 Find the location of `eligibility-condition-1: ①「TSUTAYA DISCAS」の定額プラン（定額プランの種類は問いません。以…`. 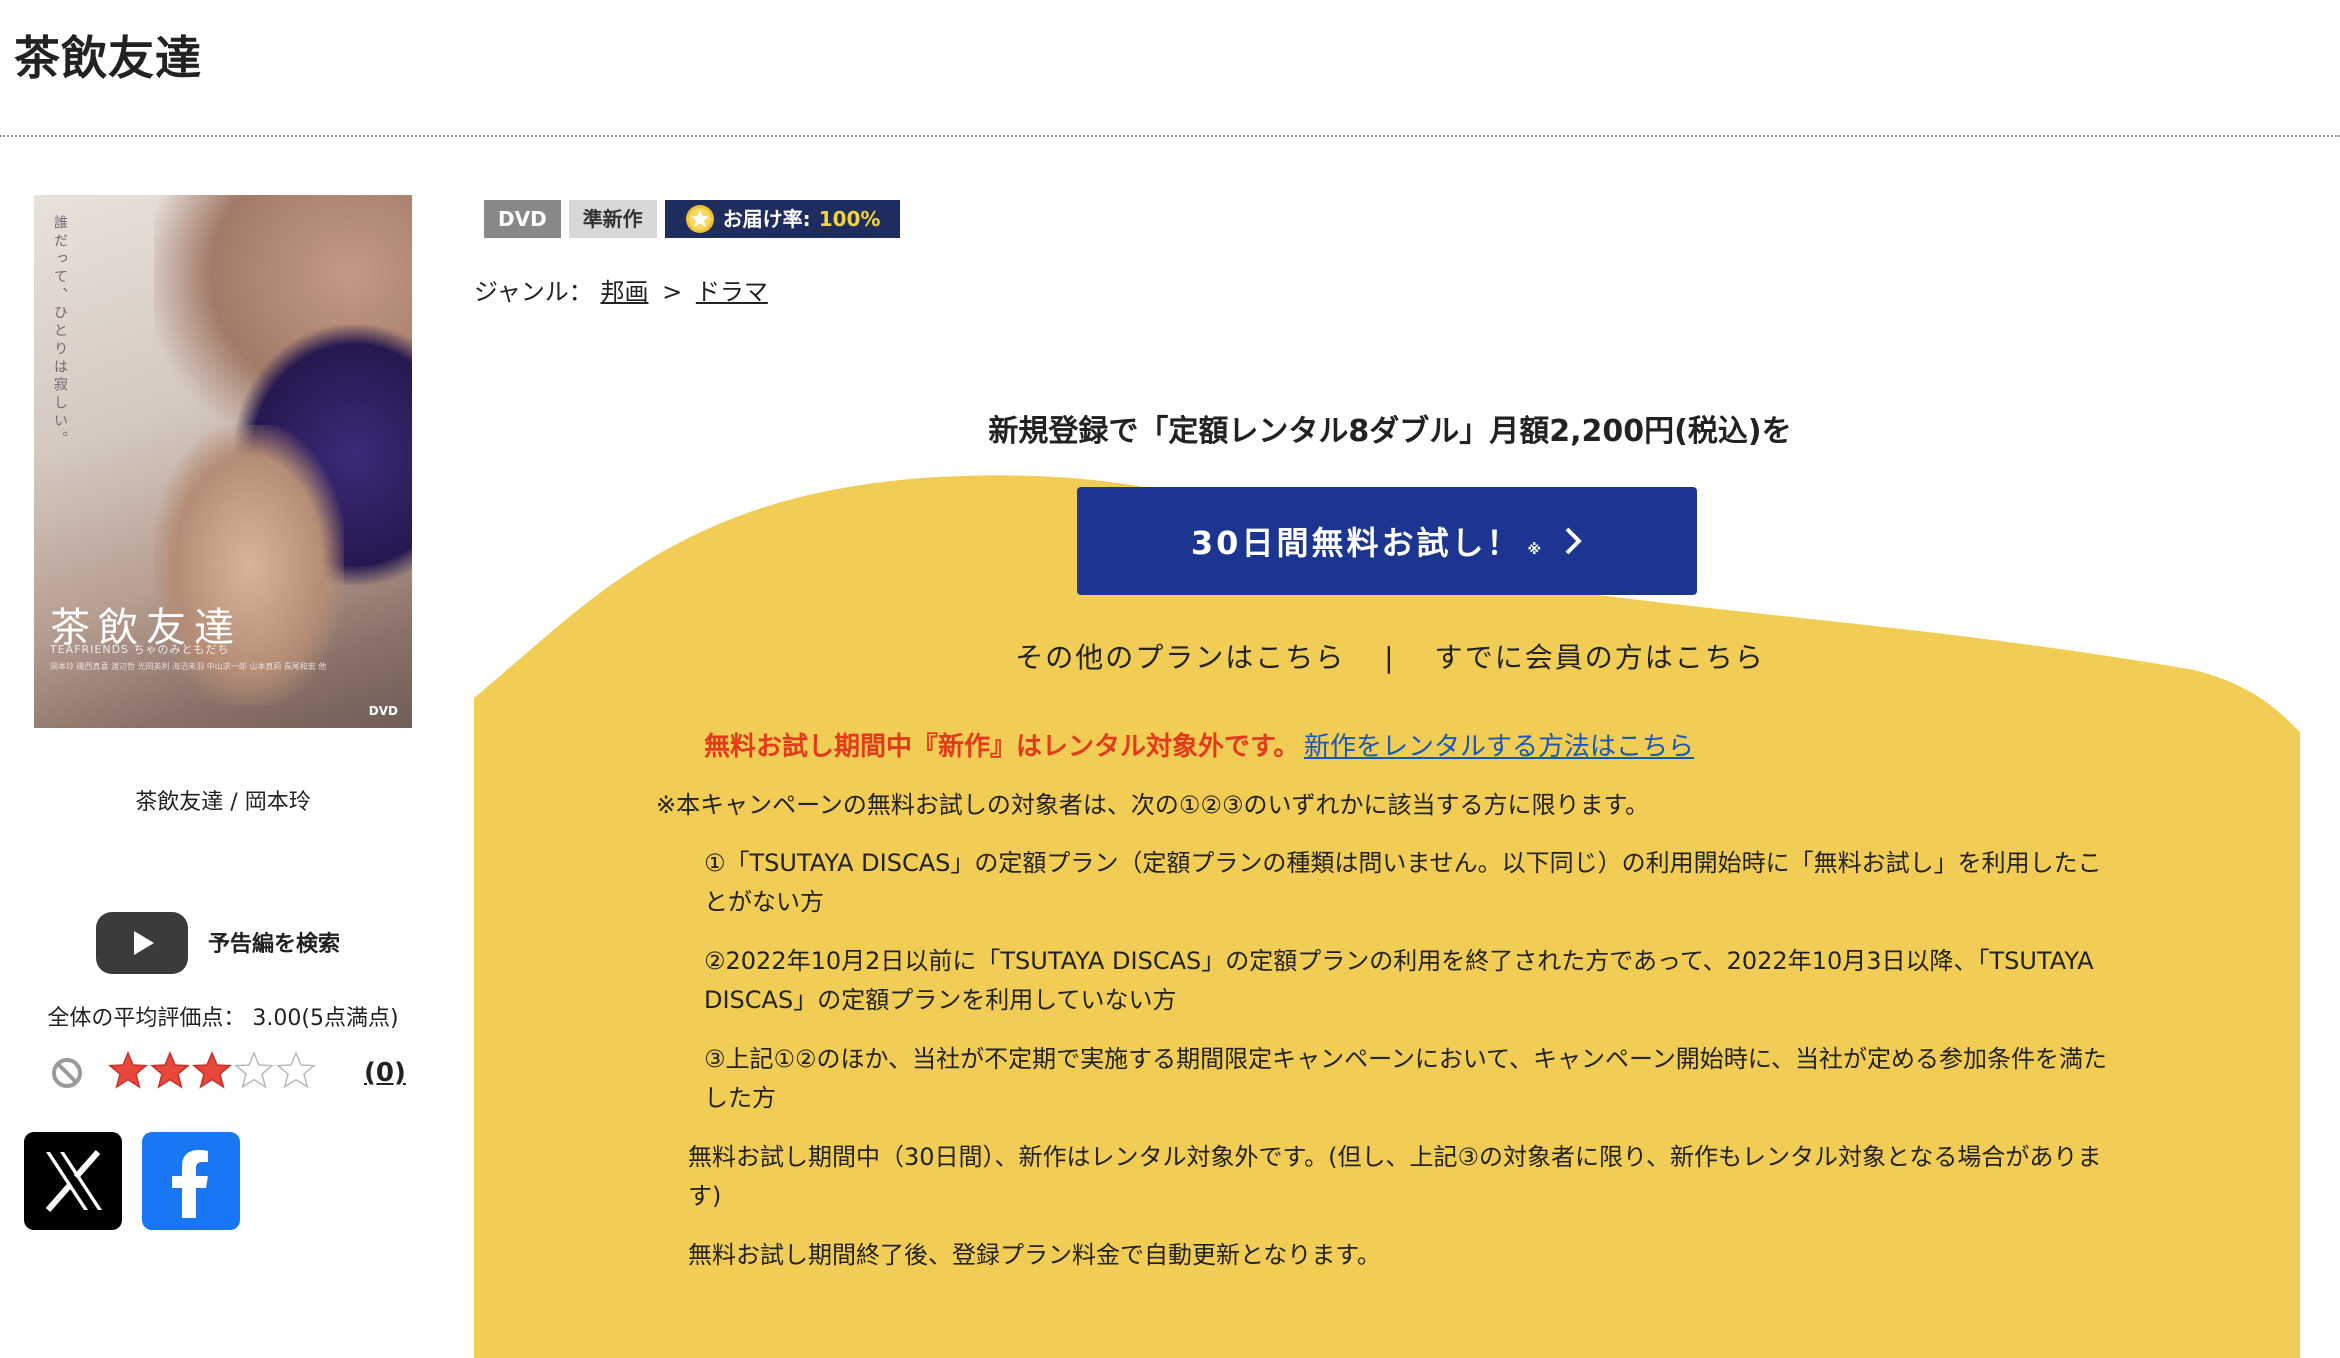

eligibility-condition-1: ①「TSUTAYA DISCAS」の定額プラン（定額プランの種類は問いません。以… is located at coordinates (1403, 882).